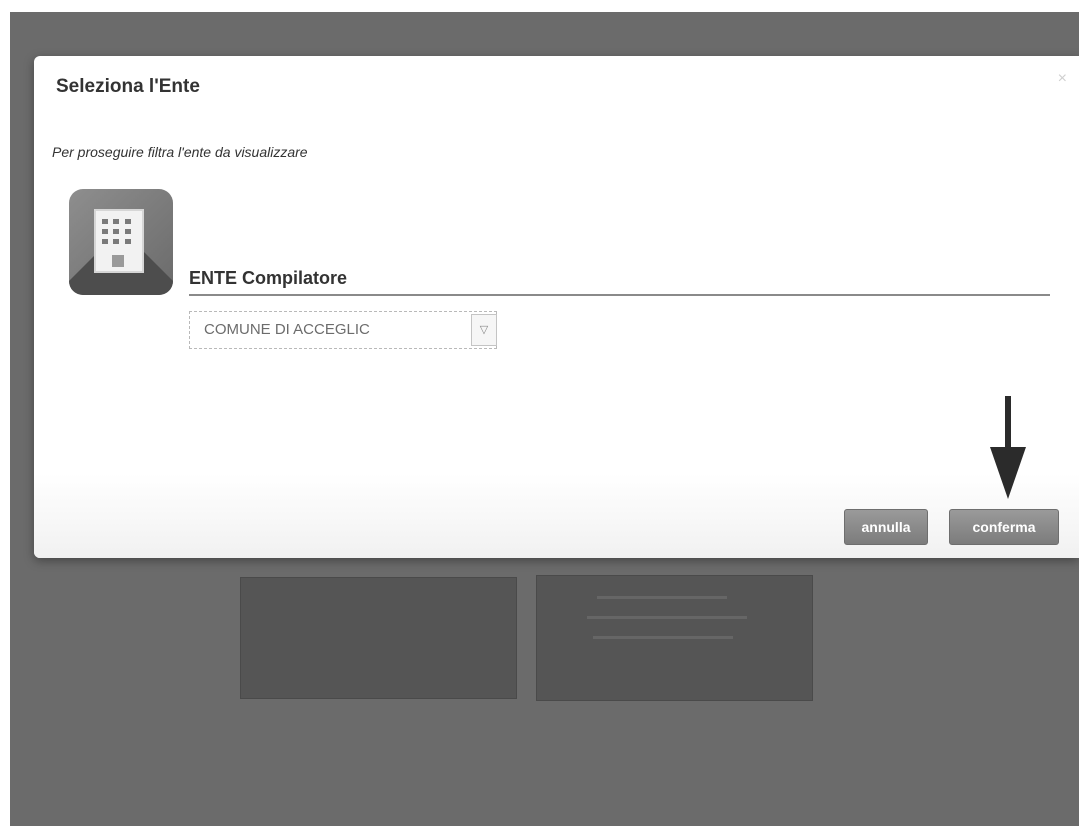 This screenshot has height=829, width=1079. What do you see at coordinates (484, 330) in the screenshot?
I see `chevron-down-icon: ▽` at bounding box center [484, 330].